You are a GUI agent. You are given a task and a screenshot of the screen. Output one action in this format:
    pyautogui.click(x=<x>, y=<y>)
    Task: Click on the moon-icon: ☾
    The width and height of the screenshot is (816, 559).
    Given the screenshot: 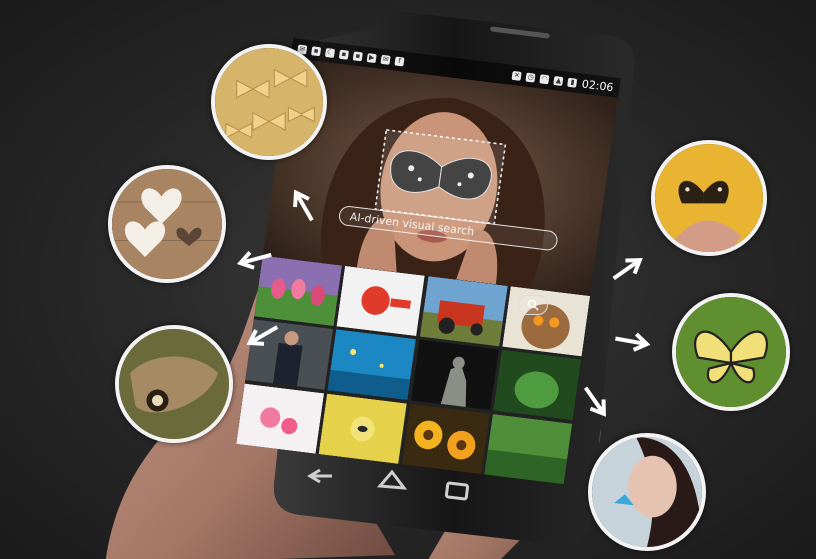 What is the action you would take?
    pyautogui.click(x=330, y=52)
    